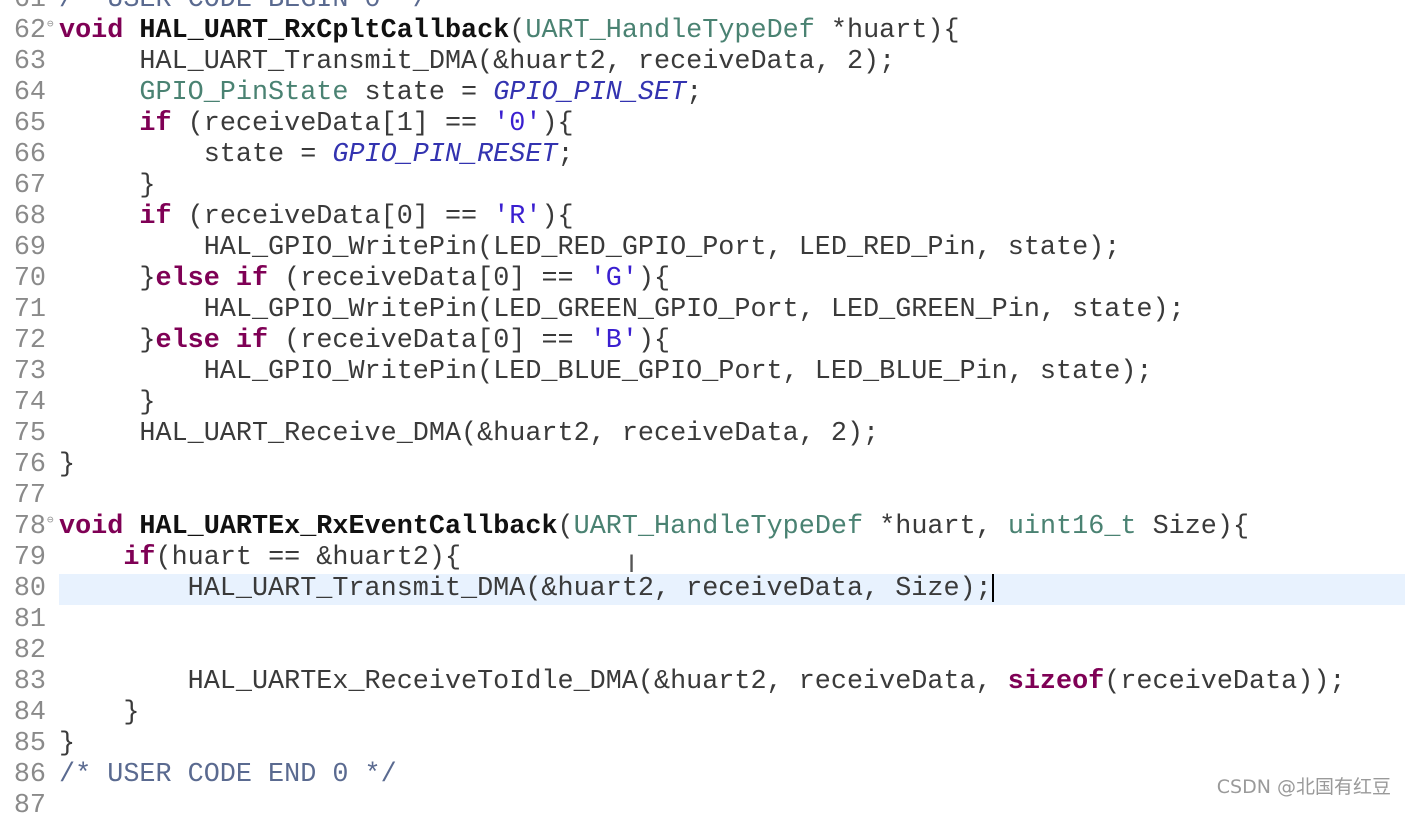 This screenshot has width=1405, height=822. What do you see at coordinates (29, 186) in the screenshot?
I see `line-number: 67` at bounding box center [29, 186].